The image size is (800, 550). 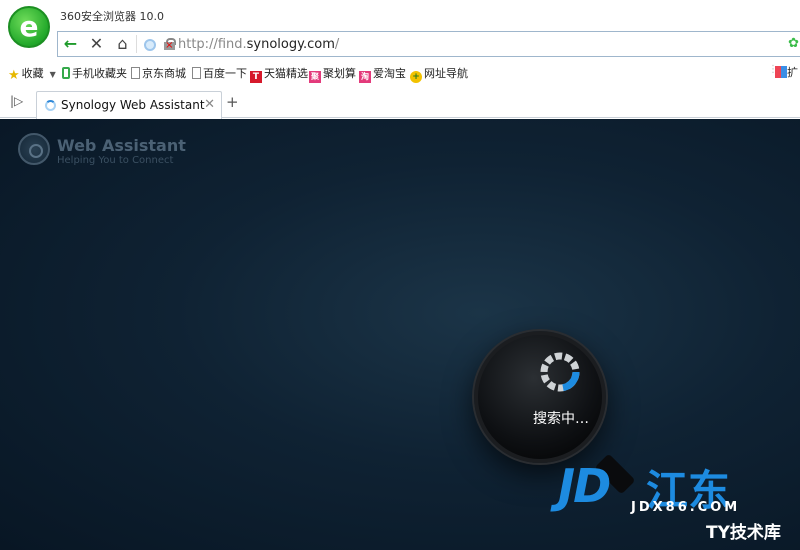 I want to click on bookmark-jd: 京东商城, so click(x=158, y=73).